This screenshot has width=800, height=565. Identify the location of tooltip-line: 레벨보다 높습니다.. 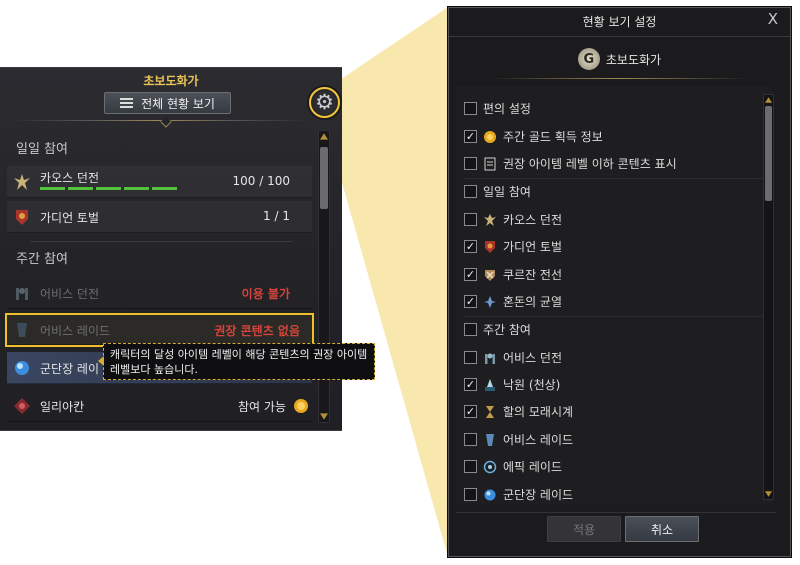
(154, 369).